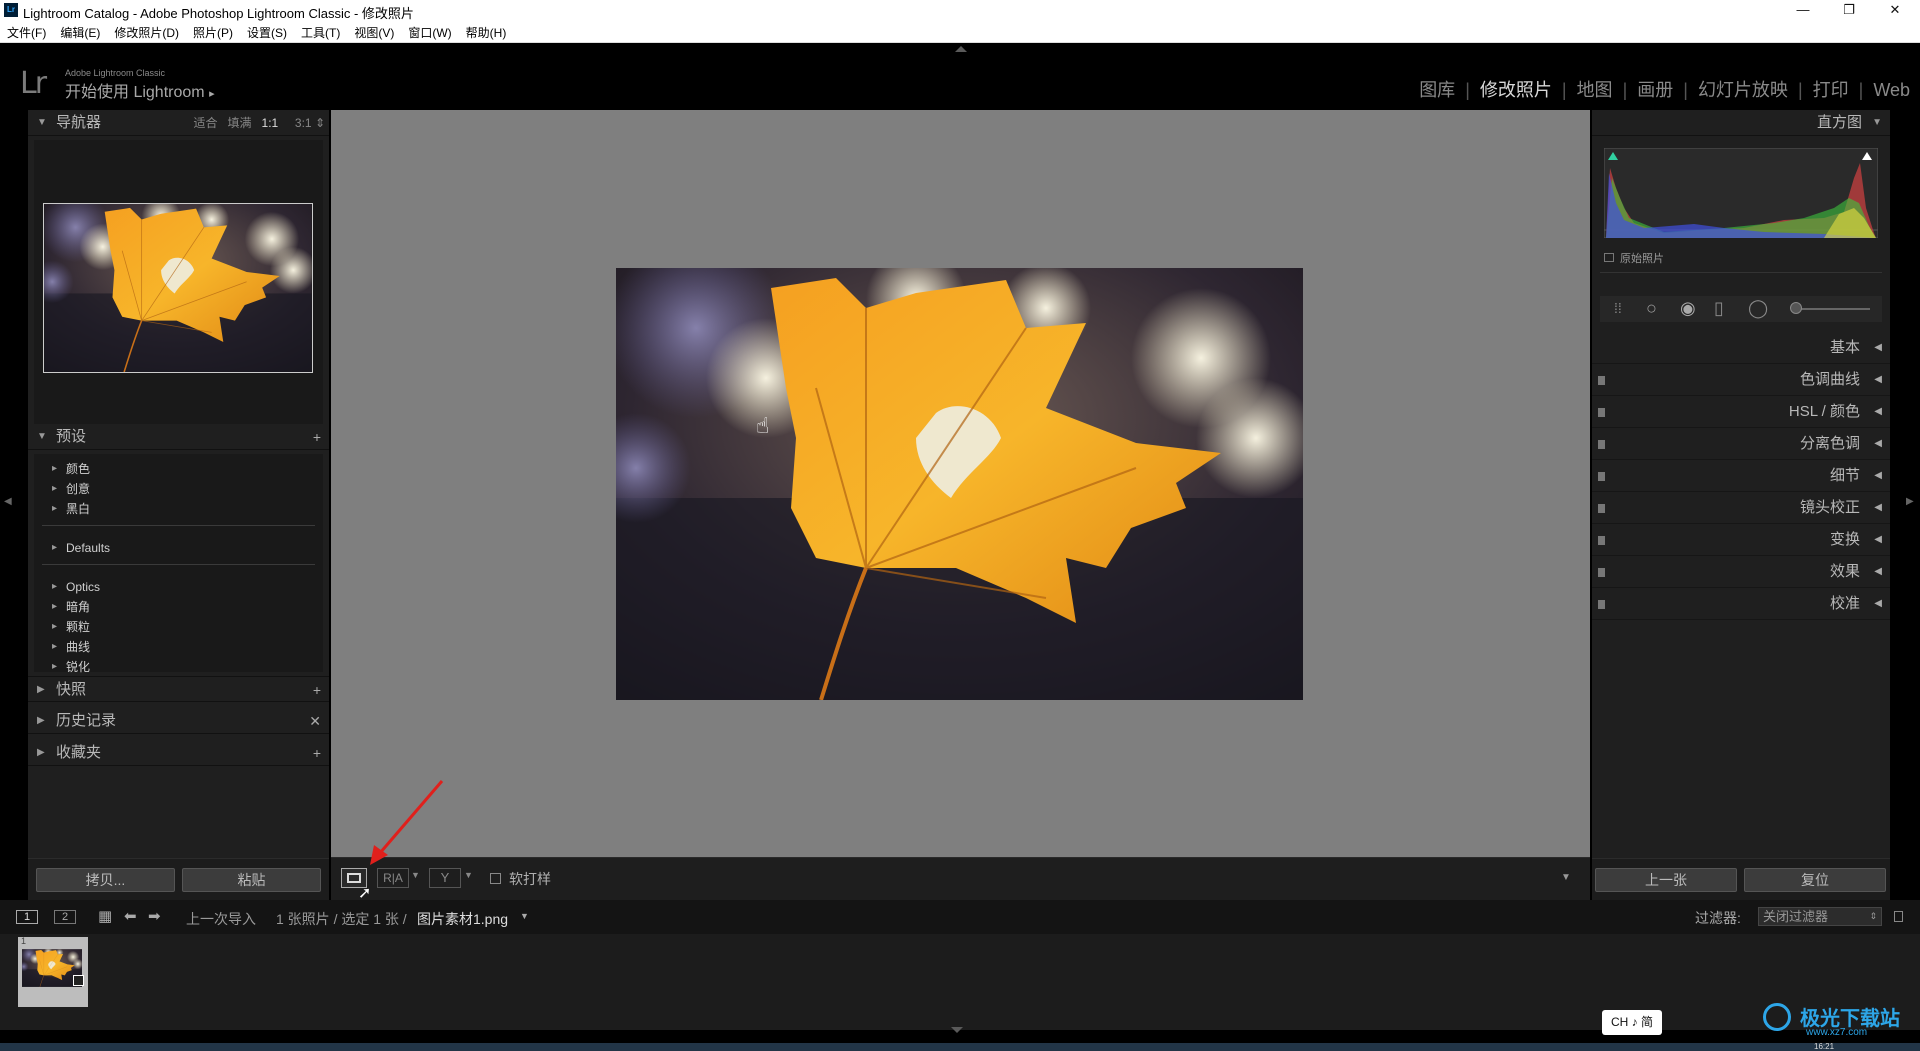  Describe the element at coordinates (1895, 10) in the screenshot. I see `close-button: ✕` at that location.